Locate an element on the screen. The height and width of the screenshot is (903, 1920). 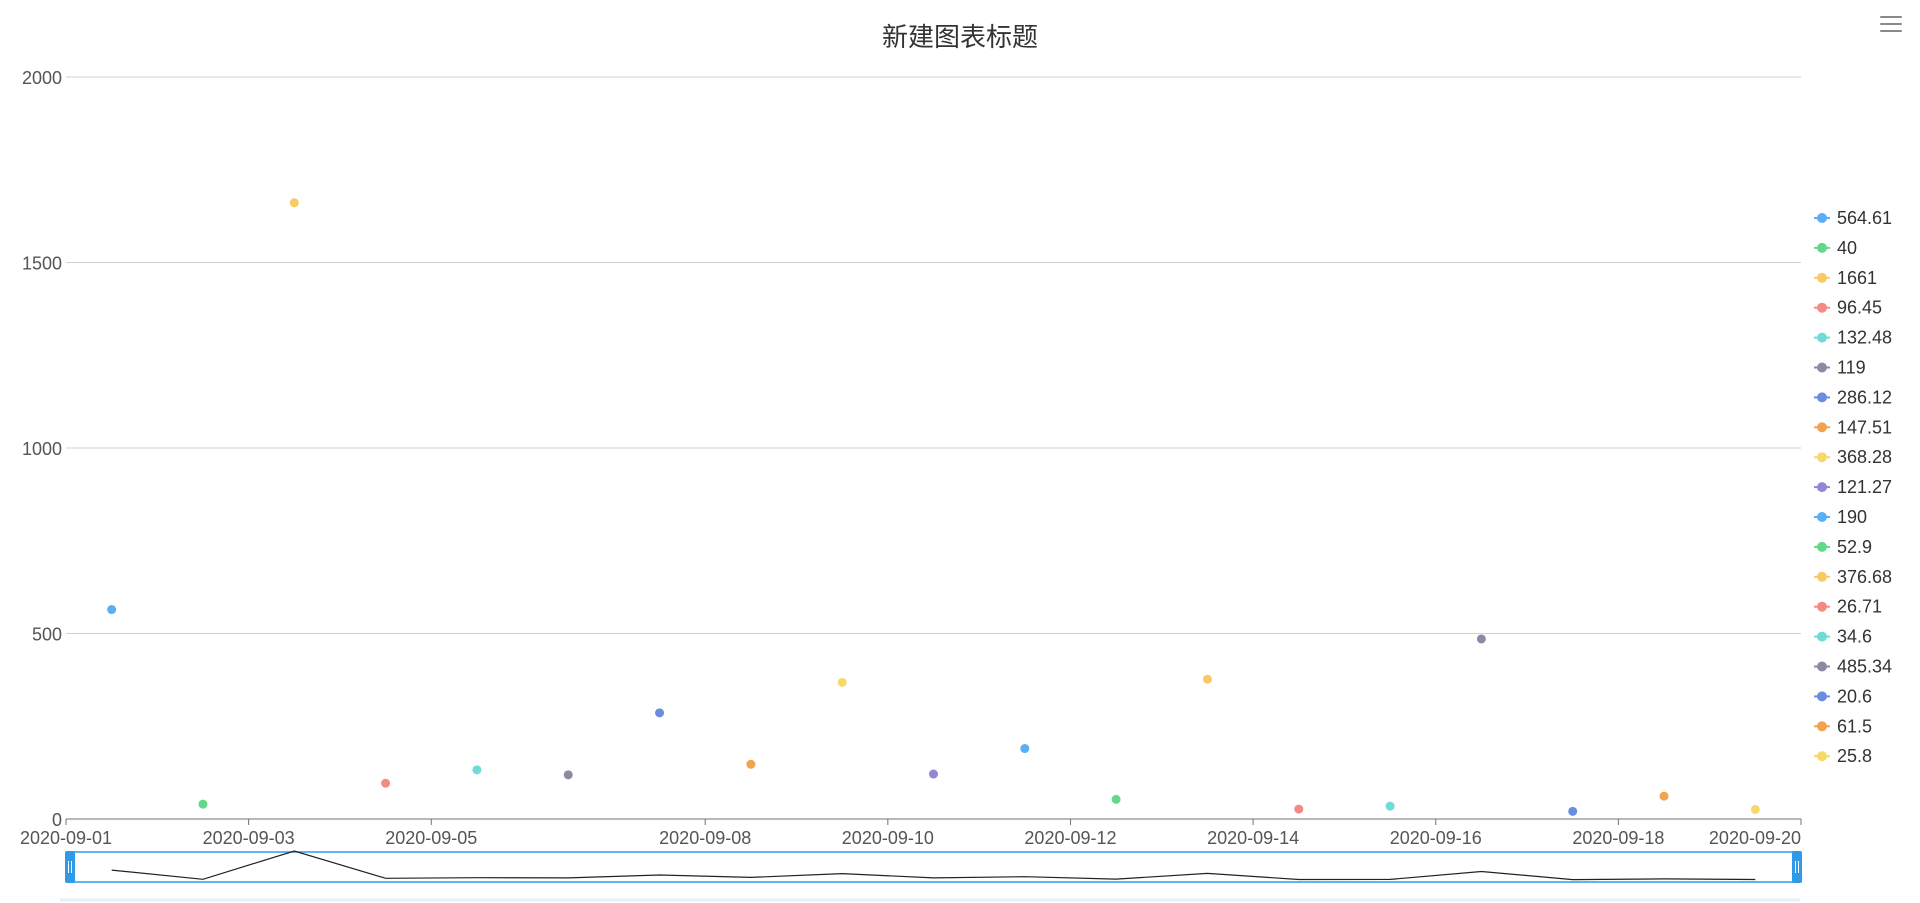
legend-label: 25.8 is located at coordinates (1854, 756).